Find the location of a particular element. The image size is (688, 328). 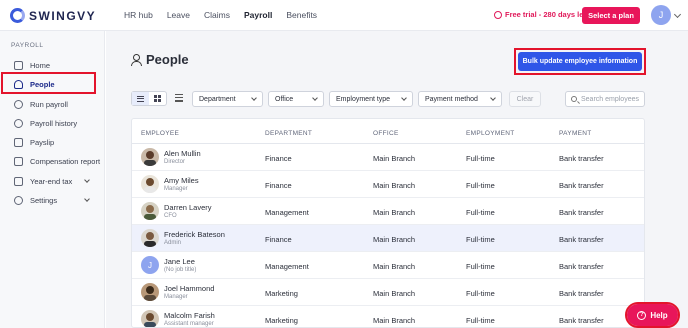

sidebar-item-payroll-history: Payroll history is located at coordinates (52, 123).